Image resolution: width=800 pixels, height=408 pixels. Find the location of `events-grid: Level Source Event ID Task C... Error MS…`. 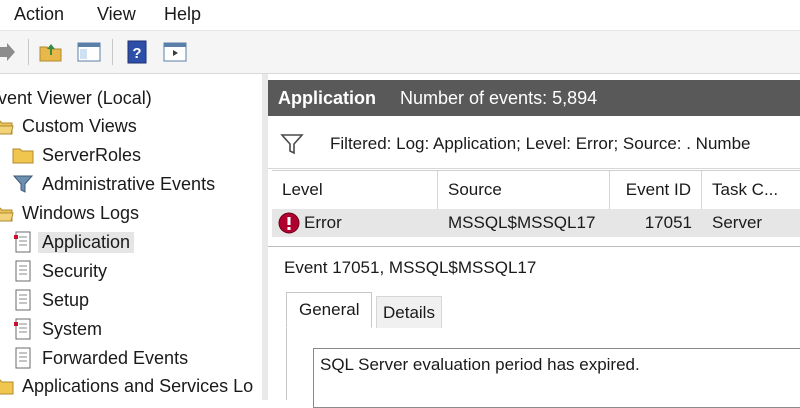

events-grid: Level Source Event ID Task C... Error MS… is located at coordinates (536, 203).